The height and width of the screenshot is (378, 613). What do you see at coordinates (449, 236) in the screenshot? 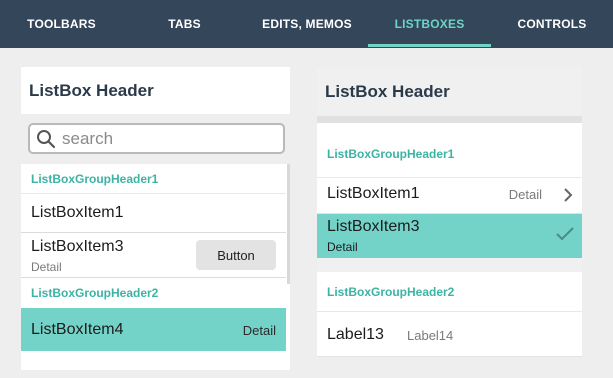
I see `list-item-3: ListBoxItem3 Detail` at bounding box center [449, 236].